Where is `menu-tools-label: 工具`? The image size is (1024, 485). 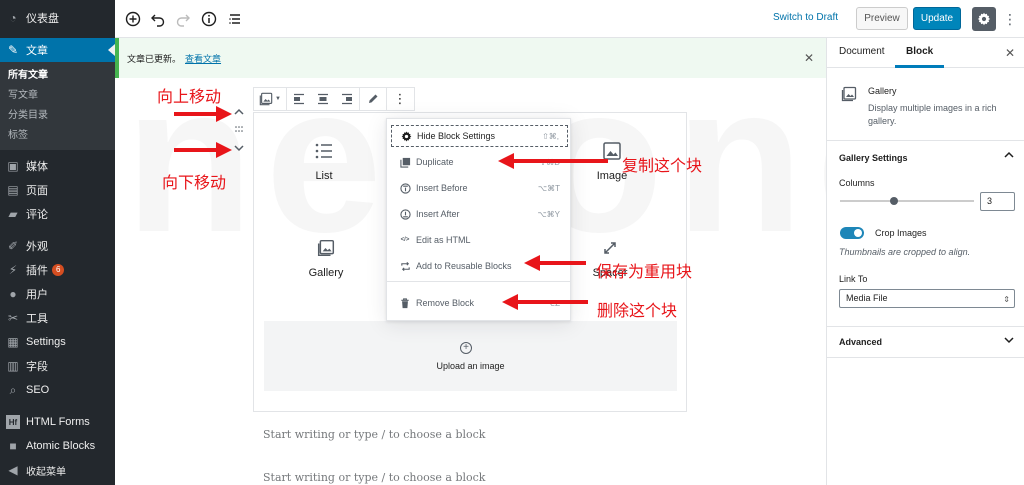 menu-tools-label: 工具 is located at coordinates (37, 319).